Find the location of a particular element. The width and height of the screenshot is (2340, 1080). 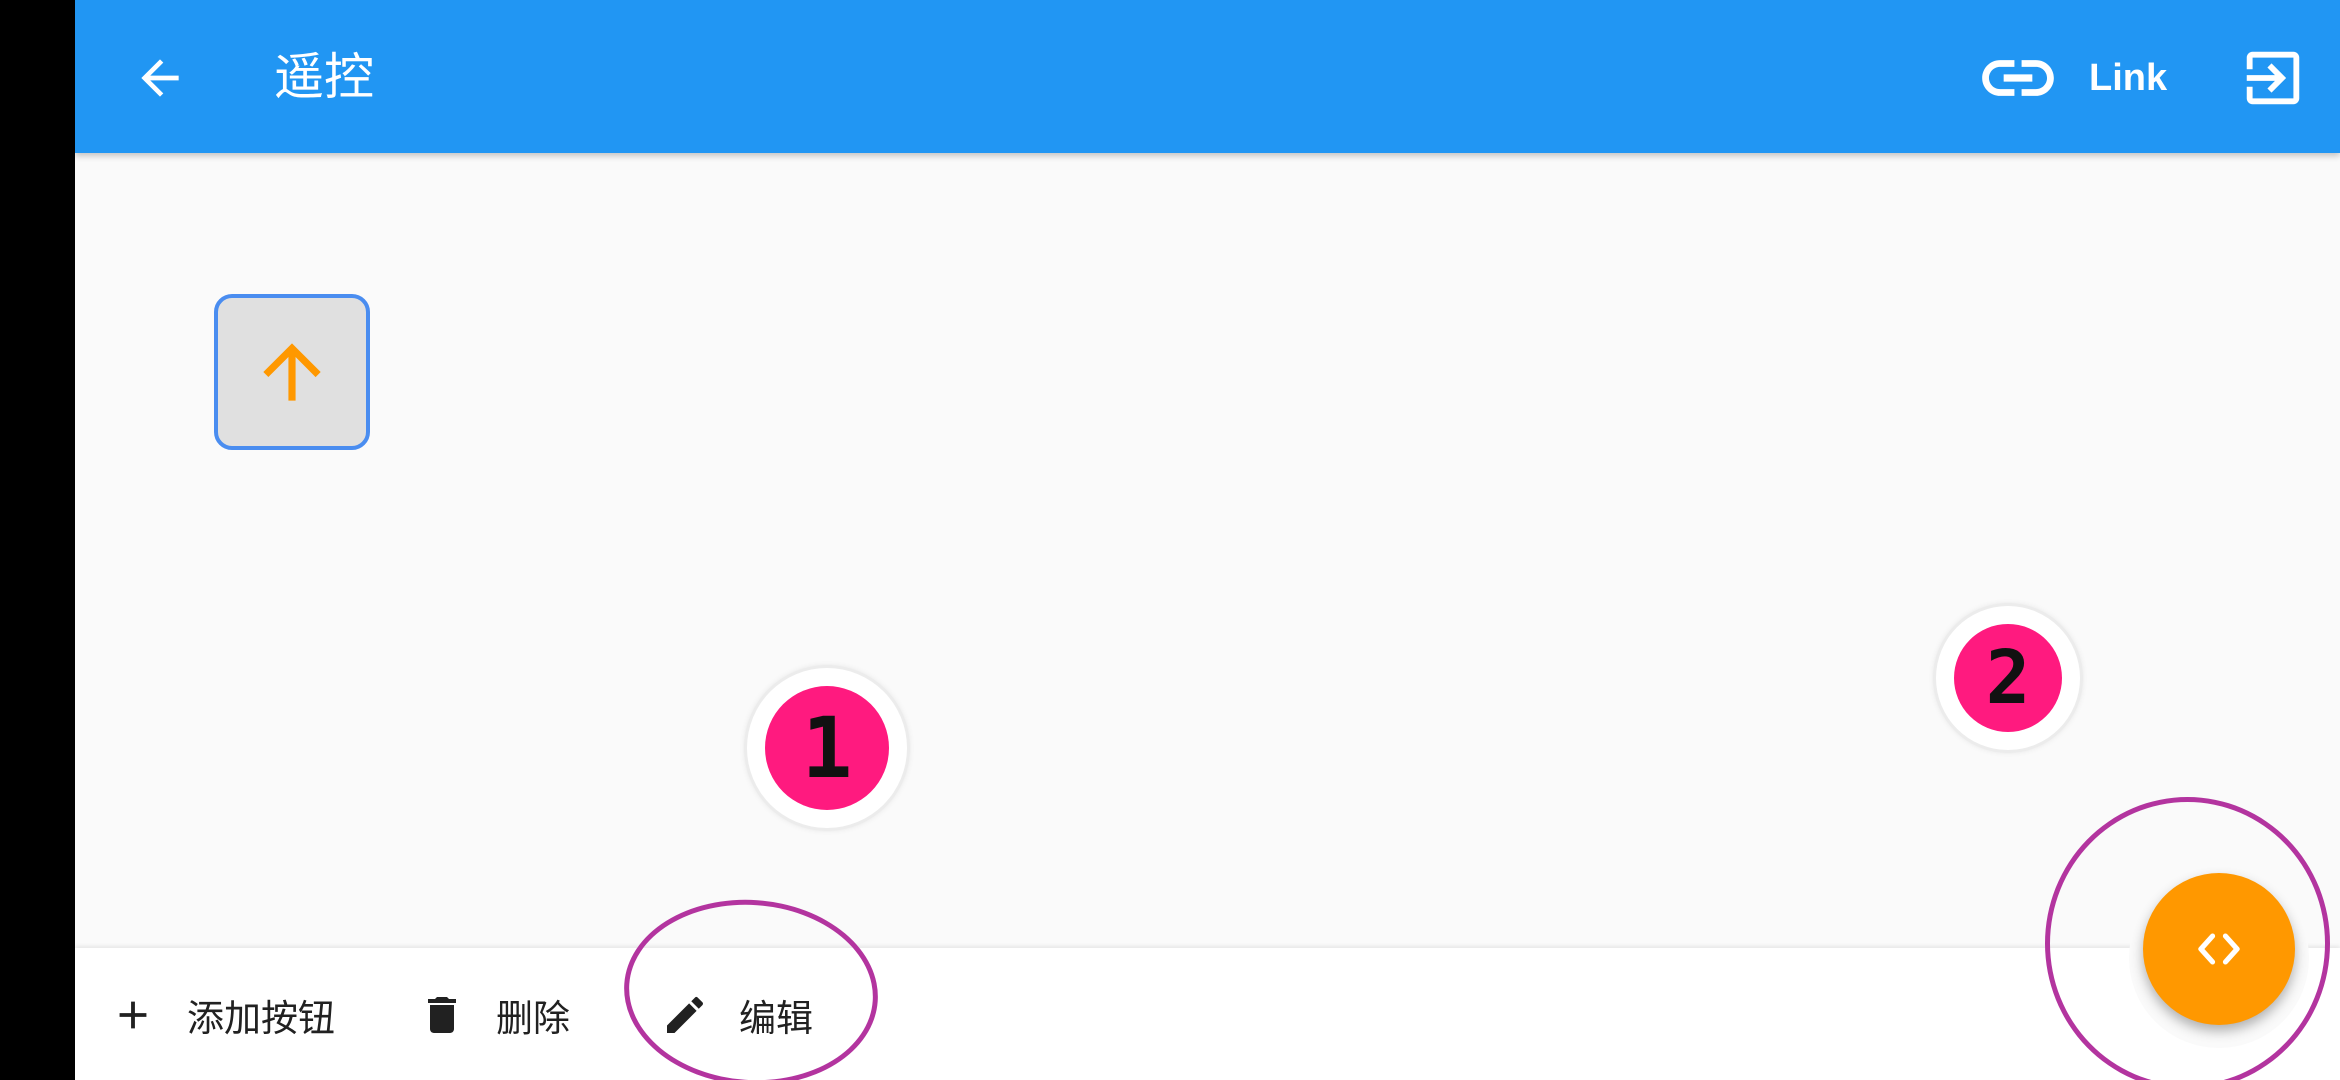

toggle-code-fab is located at coordinates (2219, 949).